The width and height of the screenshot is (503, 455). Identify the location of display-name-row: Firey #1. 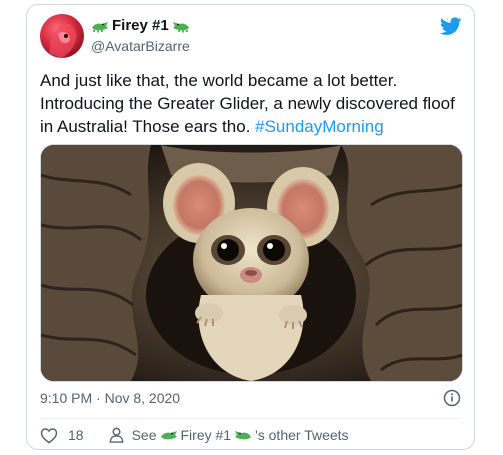
(140, 25).